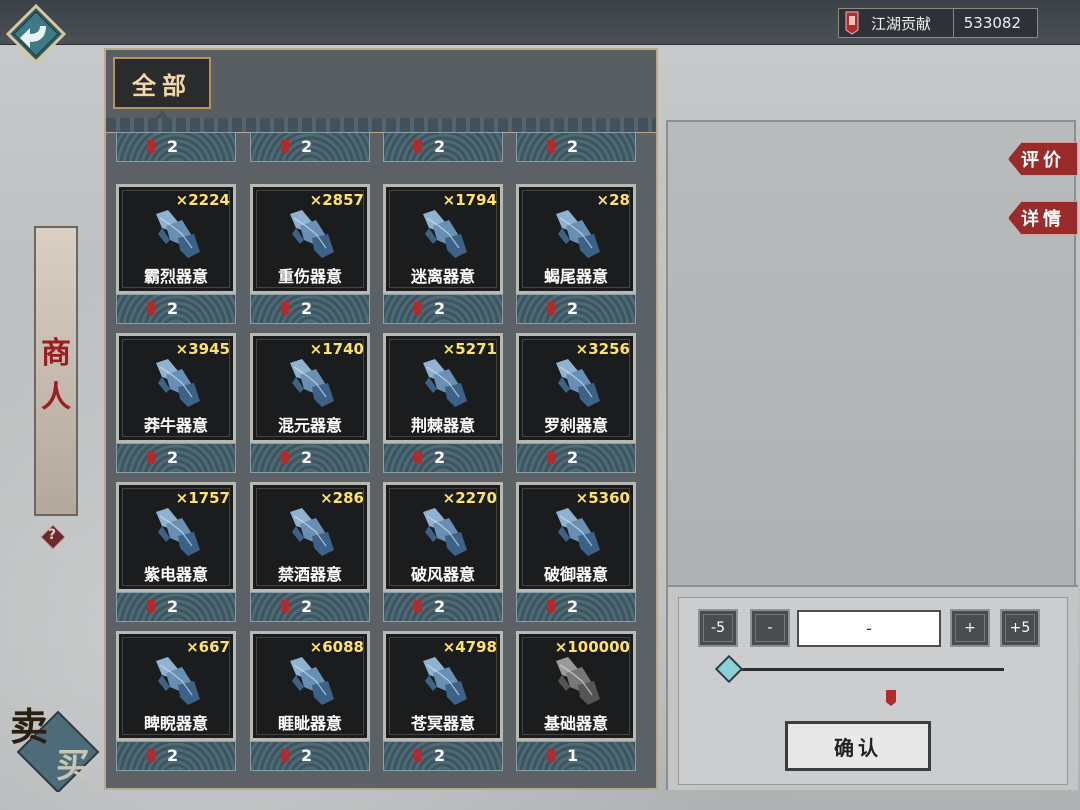  Describe the element at coordinates (310, 255) in the screenshot. I see `item-card: ×2857 重伤器意 2` at that location.